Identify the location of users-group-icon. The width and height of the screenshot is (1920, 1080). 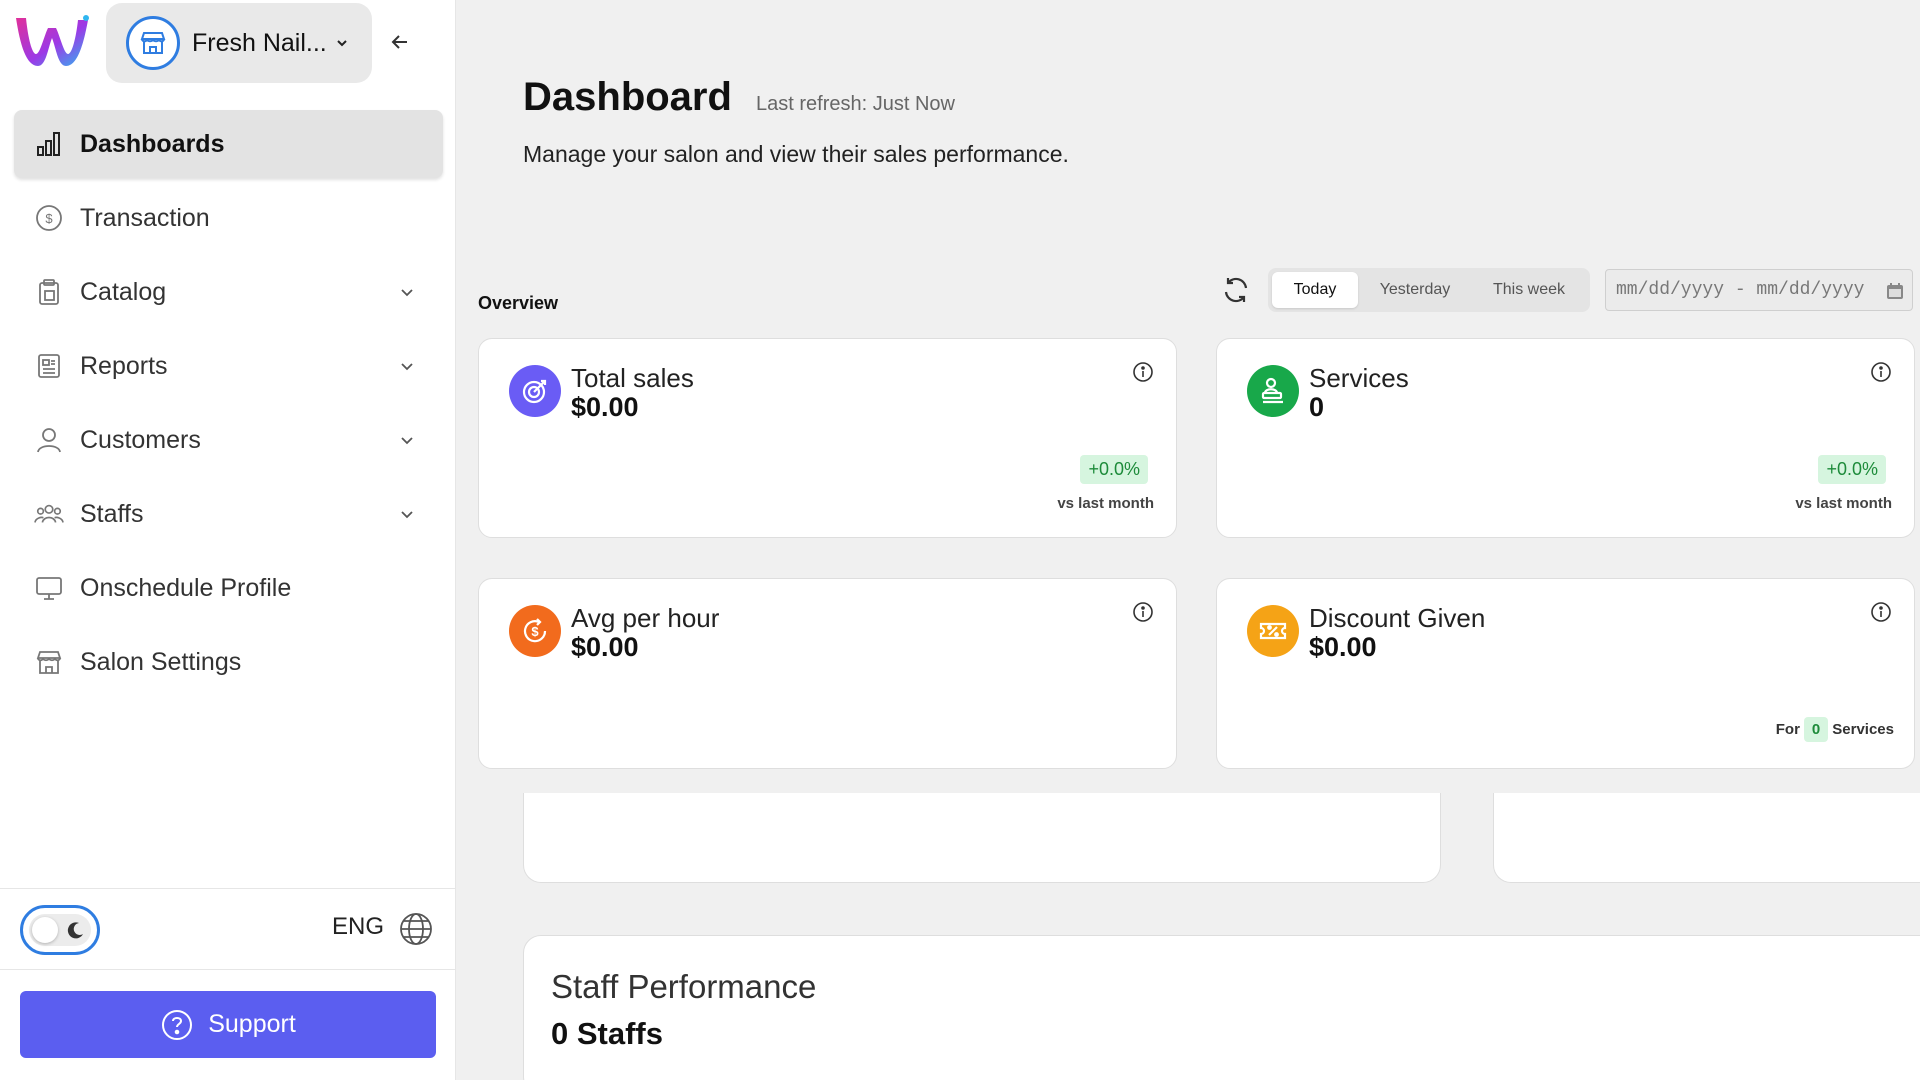
(49, 514).